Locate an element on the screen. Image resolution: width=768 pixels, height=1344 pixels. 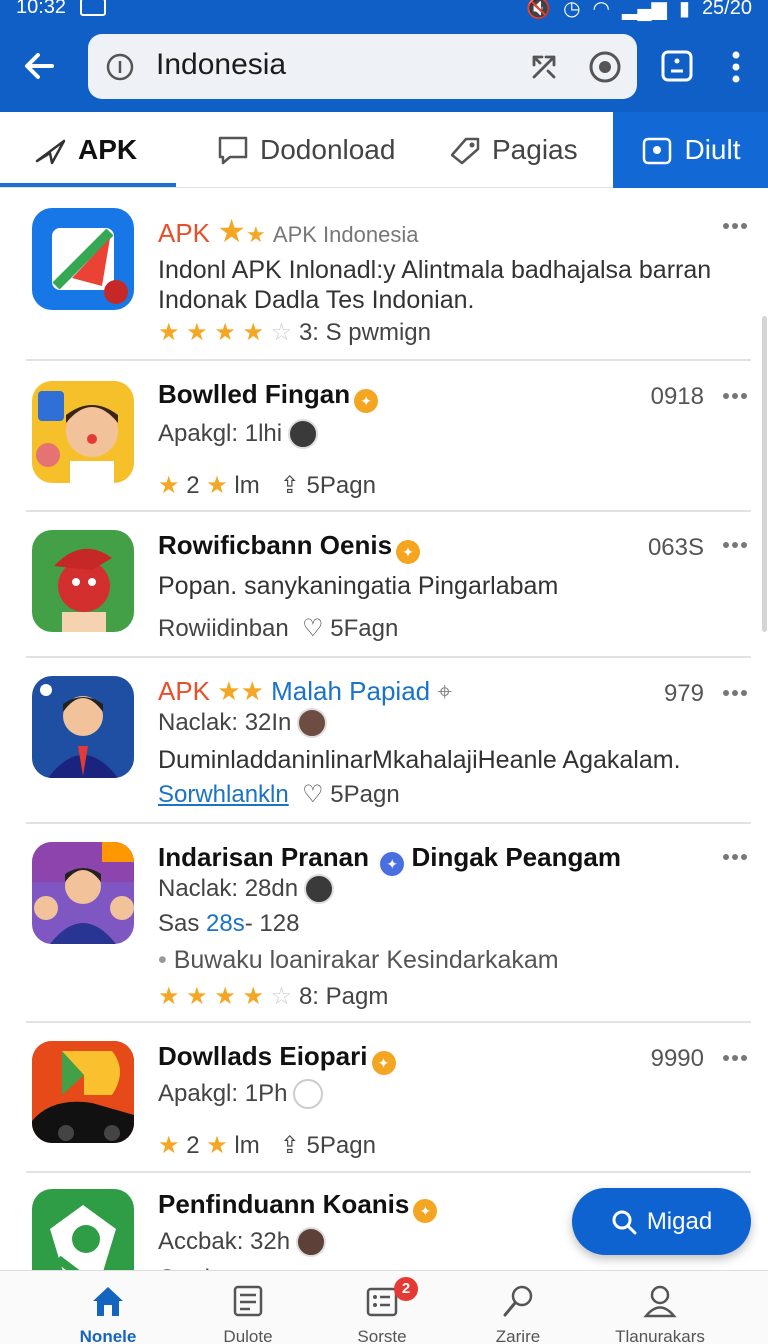
item-rating: ★ ★ ★ ★ ☆ 3: S pwmign is located at coordinates (294, 332).